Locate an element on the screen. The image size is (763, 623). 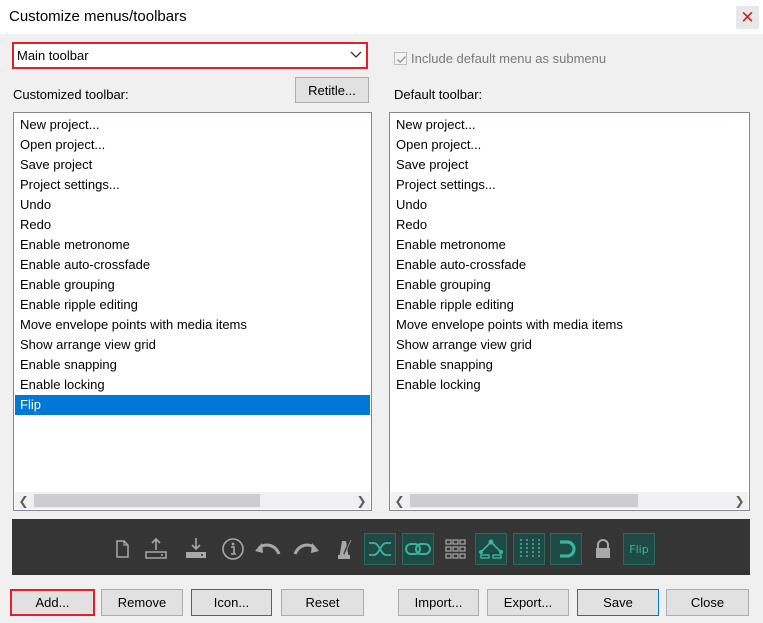
locking-icon is located at coordinates (603, 549).